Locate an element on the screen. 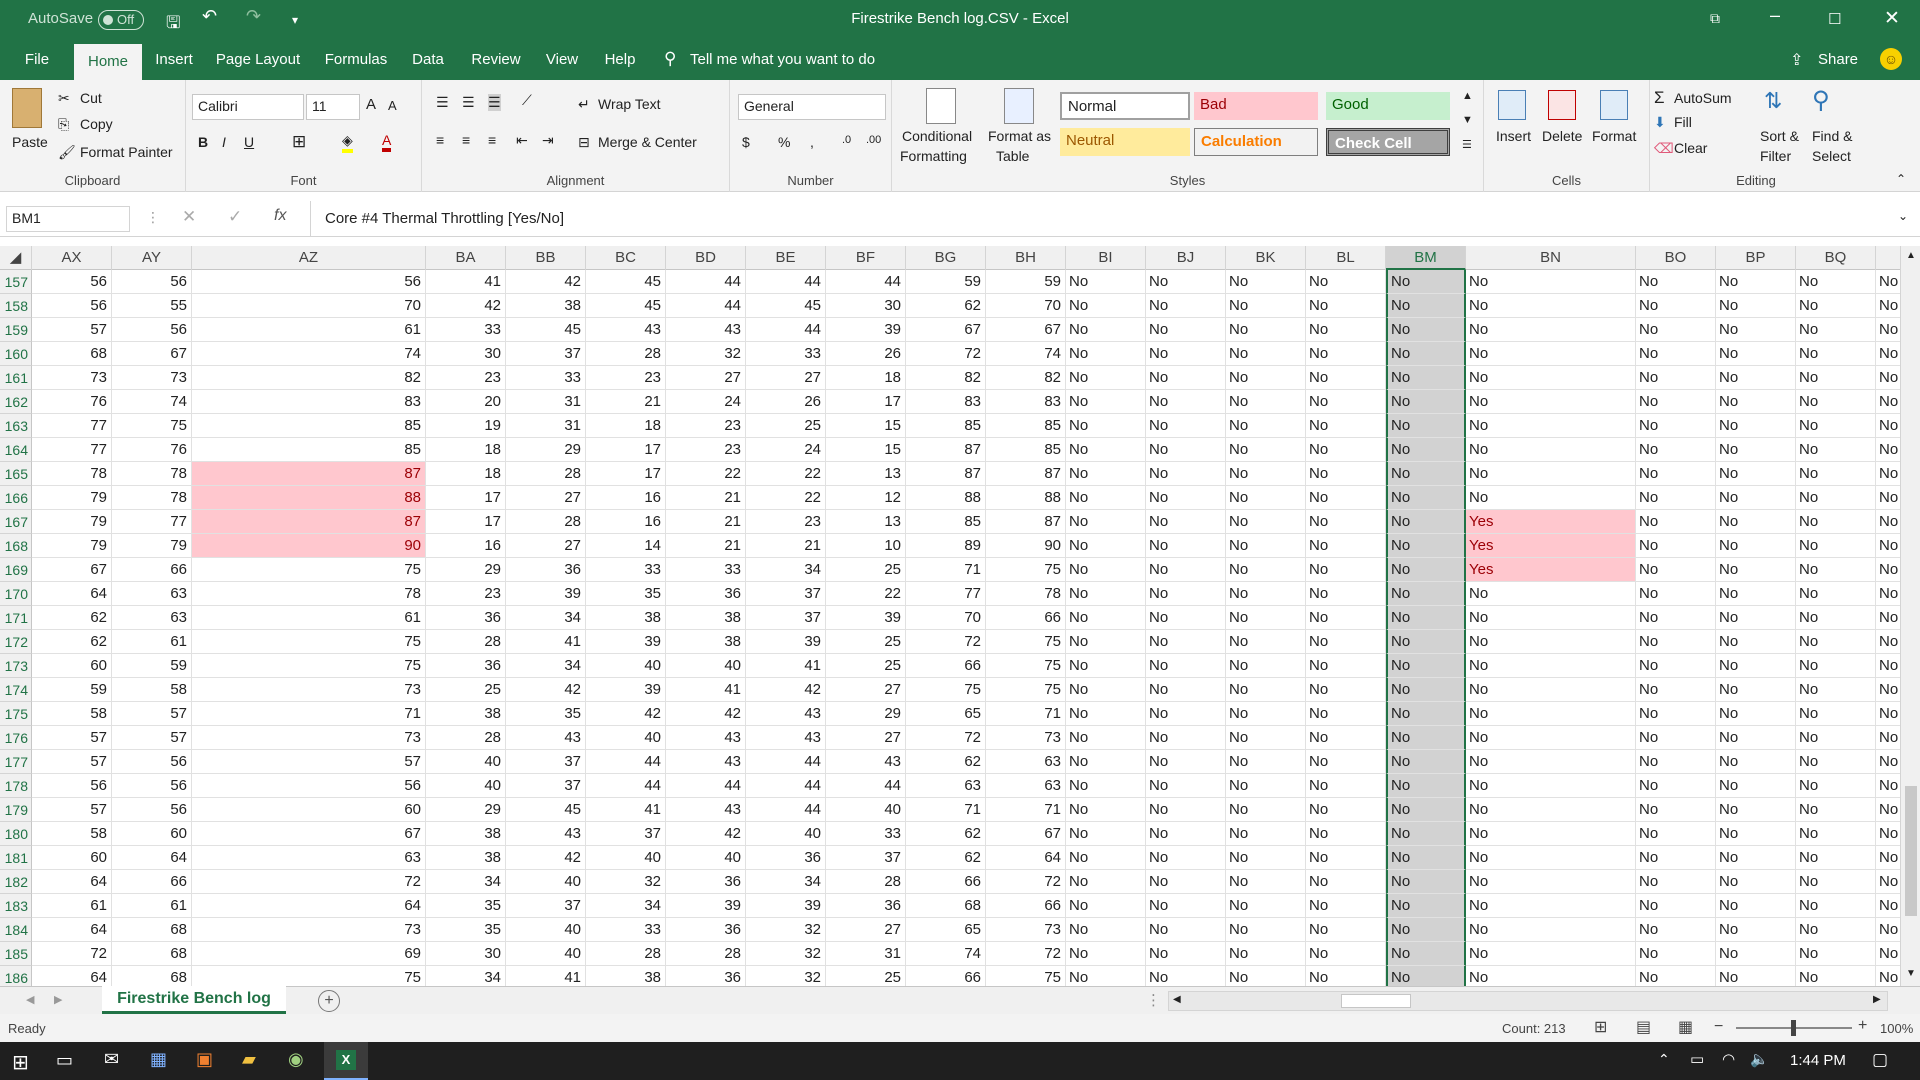 Image resolution: width=1920 pixels, height=1080 pixels. cell-bg: 63 is located at coordinates (946, 786).